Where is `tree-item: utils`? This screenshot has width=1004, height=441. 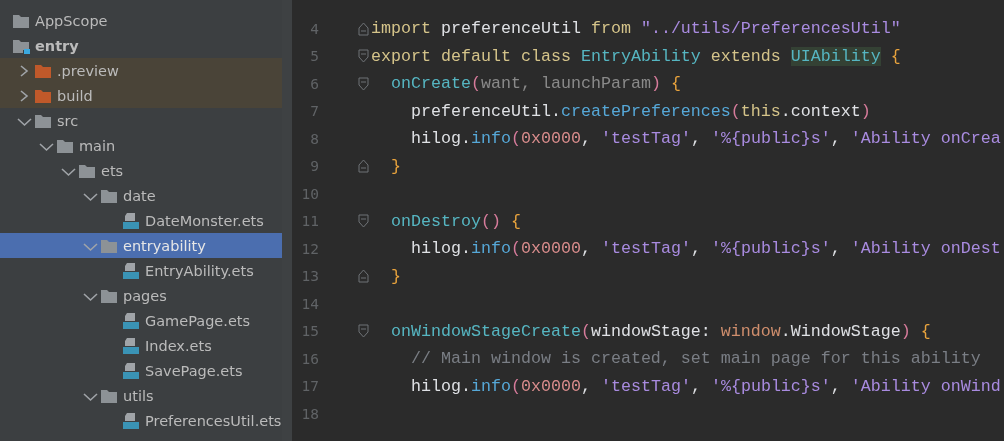
tree-item: utils is located at coordinates (141, 395).